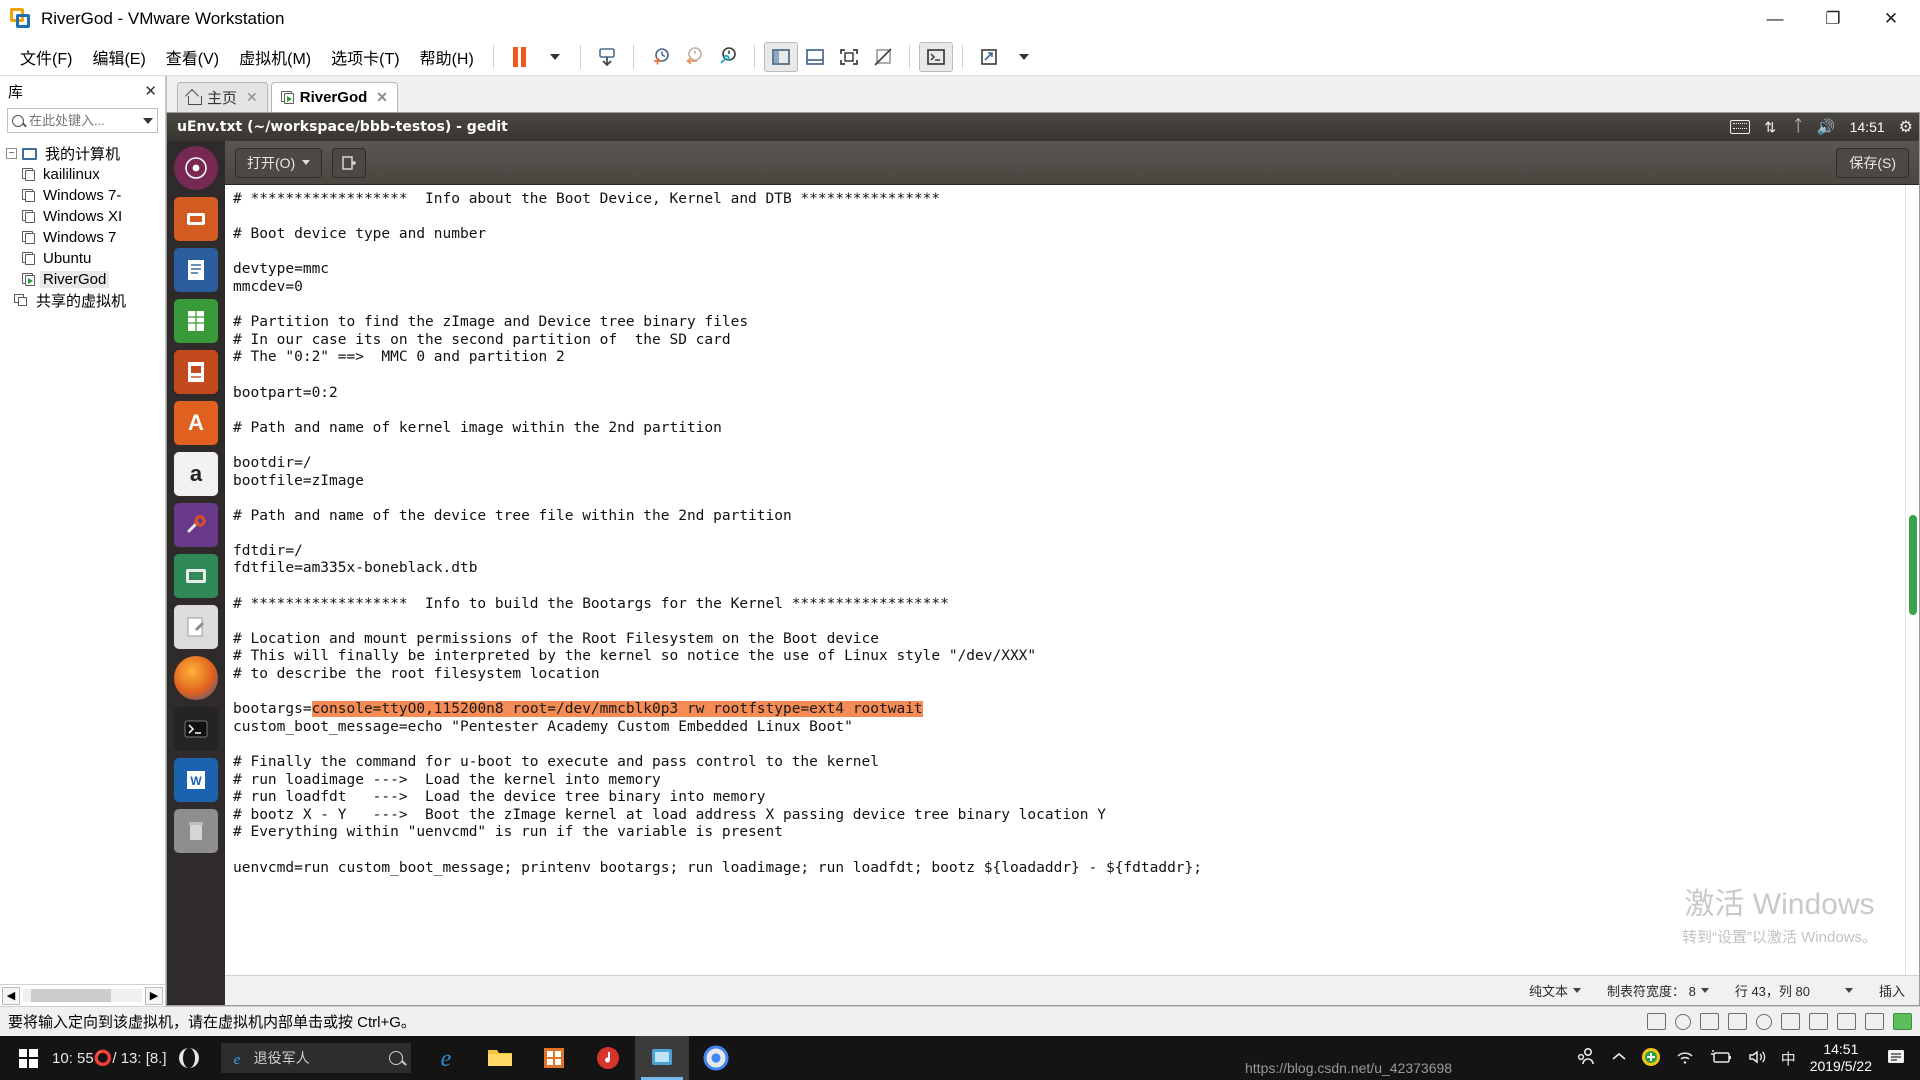  I want to click on search-input, so click(85, 120).